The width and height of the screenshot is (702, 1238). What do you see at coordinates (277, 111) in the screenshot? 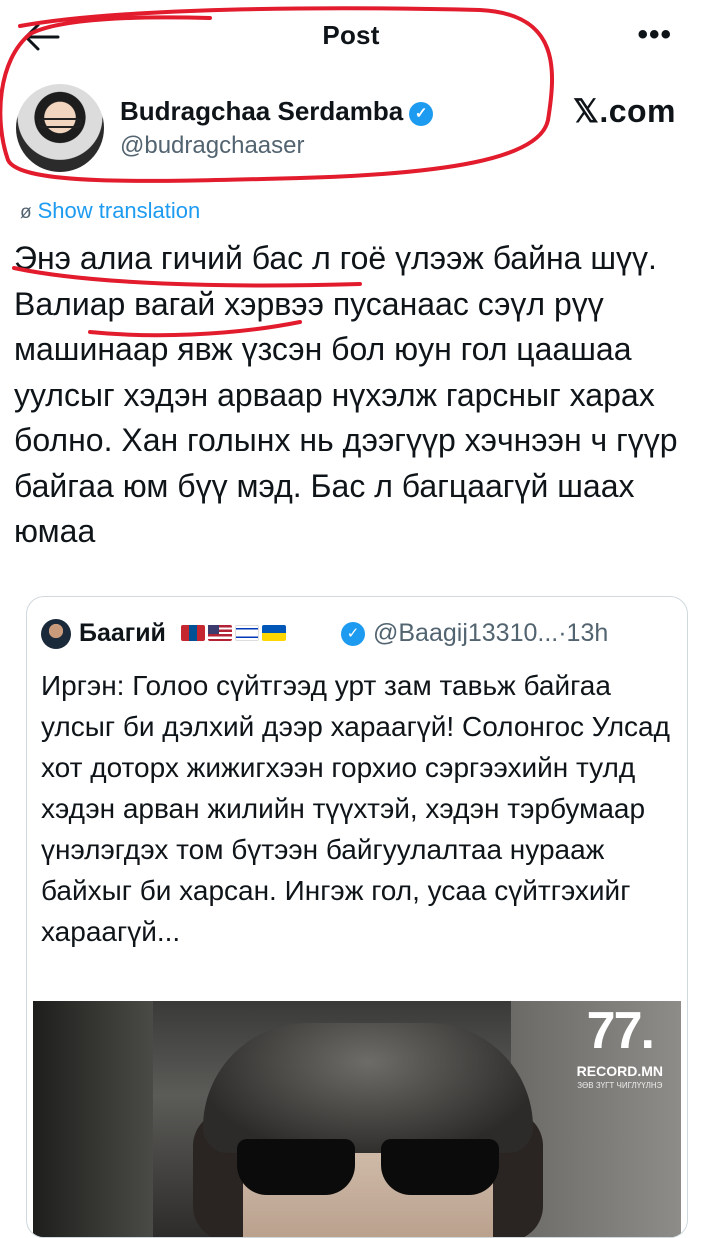
I see `author-name: Budragchaa Serdamba ✓` at bounding box center [277, 111].